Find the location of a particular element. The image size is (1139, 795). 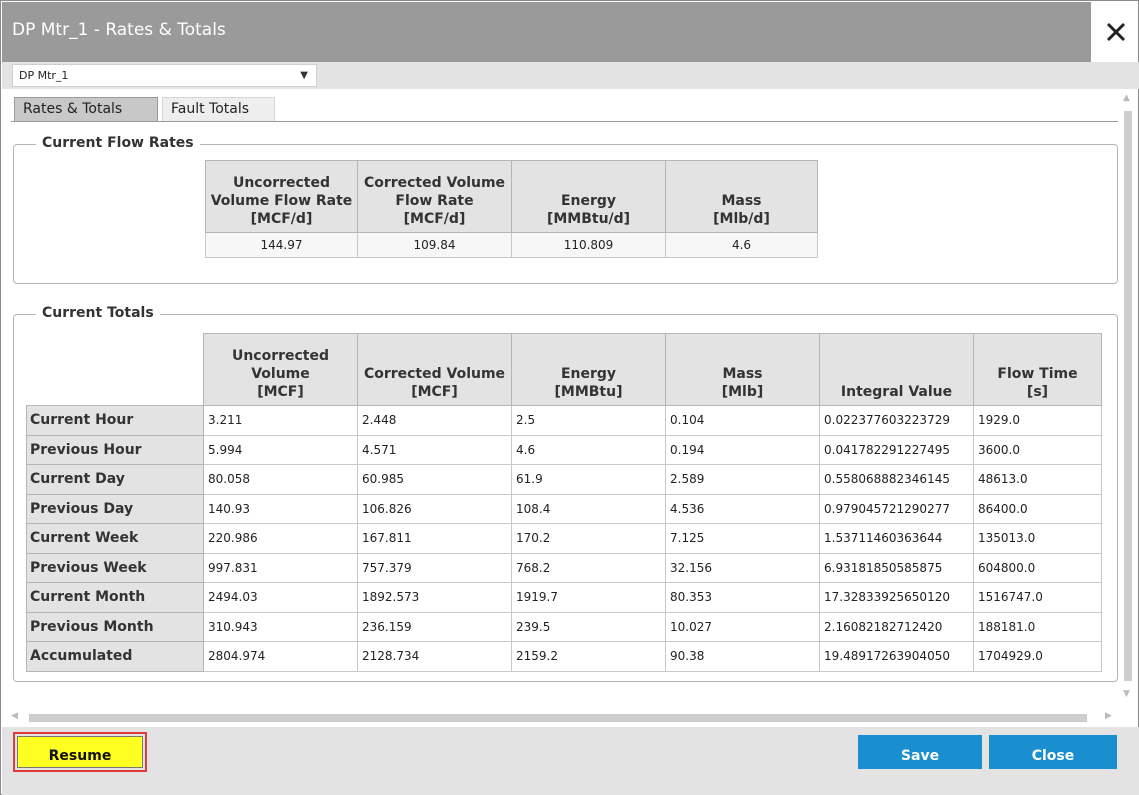

dialog-footer: Resume Save Close is located at coordinates (570, 761).